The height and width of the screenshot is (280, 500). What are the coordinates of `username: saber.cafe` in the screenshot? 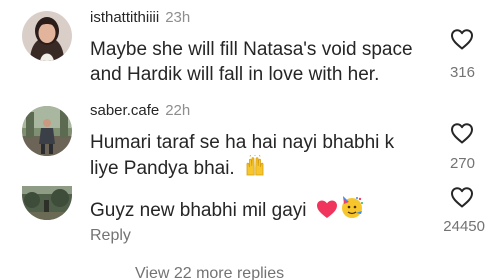 It's located at (124, 110).